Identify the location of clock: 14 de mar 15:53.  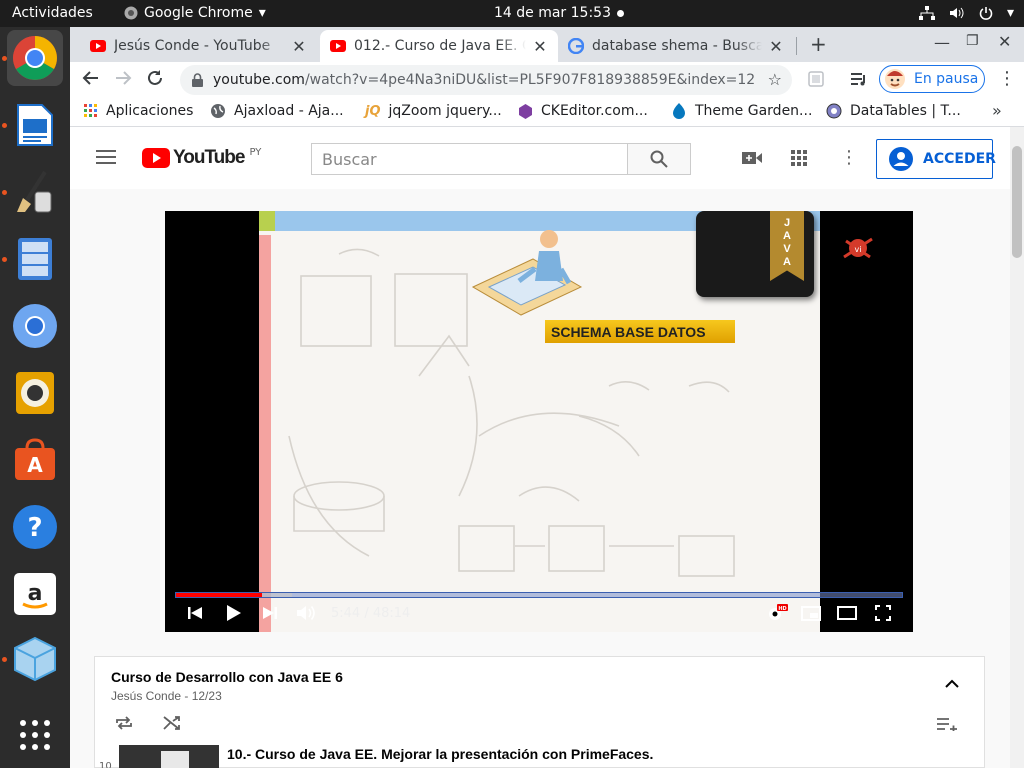
(559, 13).